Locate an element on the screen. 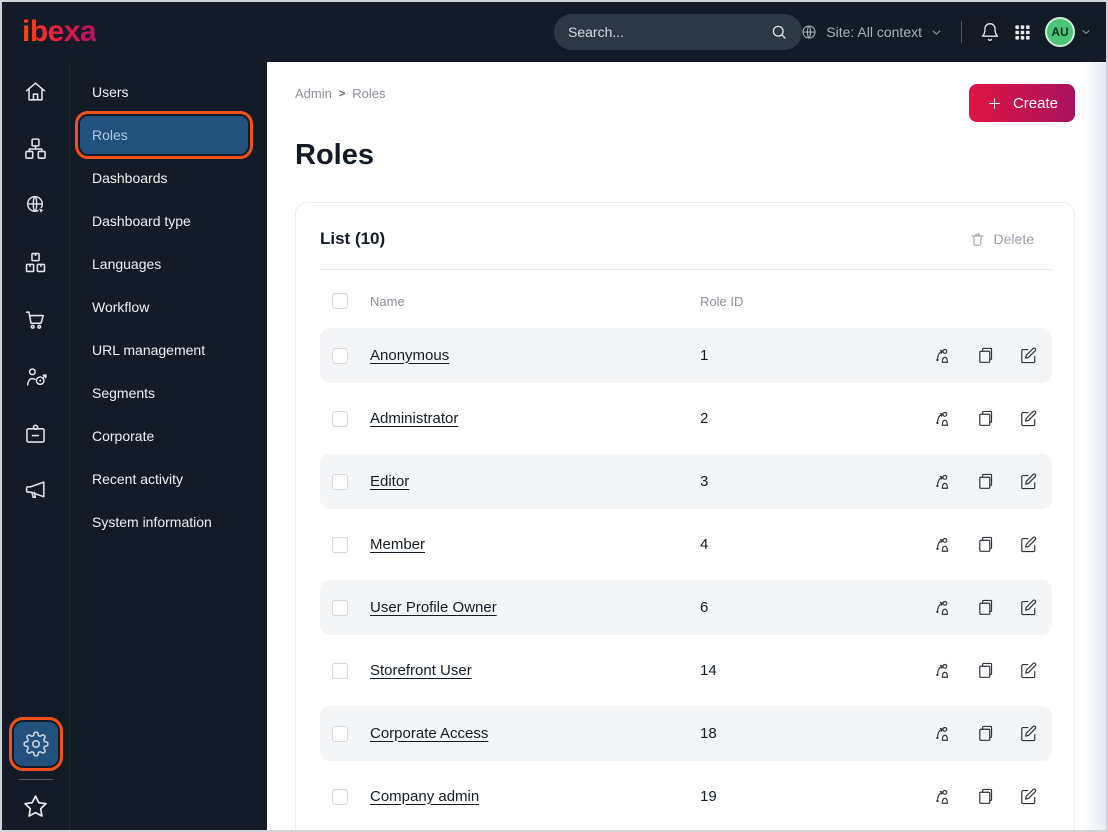 This screenshot has width=1108, height=832. sidebar-item-recent-activity: Recent activity is located at coordinates (164, 479).